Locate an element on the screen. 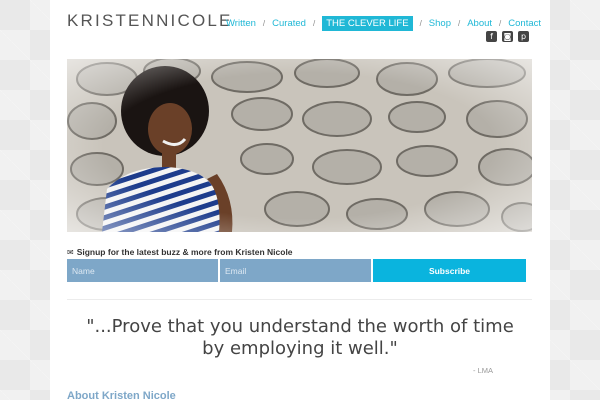 The height and width of the screenshot is (400, 600). social-links: f ◙ p is located at coordinates (507, 36).